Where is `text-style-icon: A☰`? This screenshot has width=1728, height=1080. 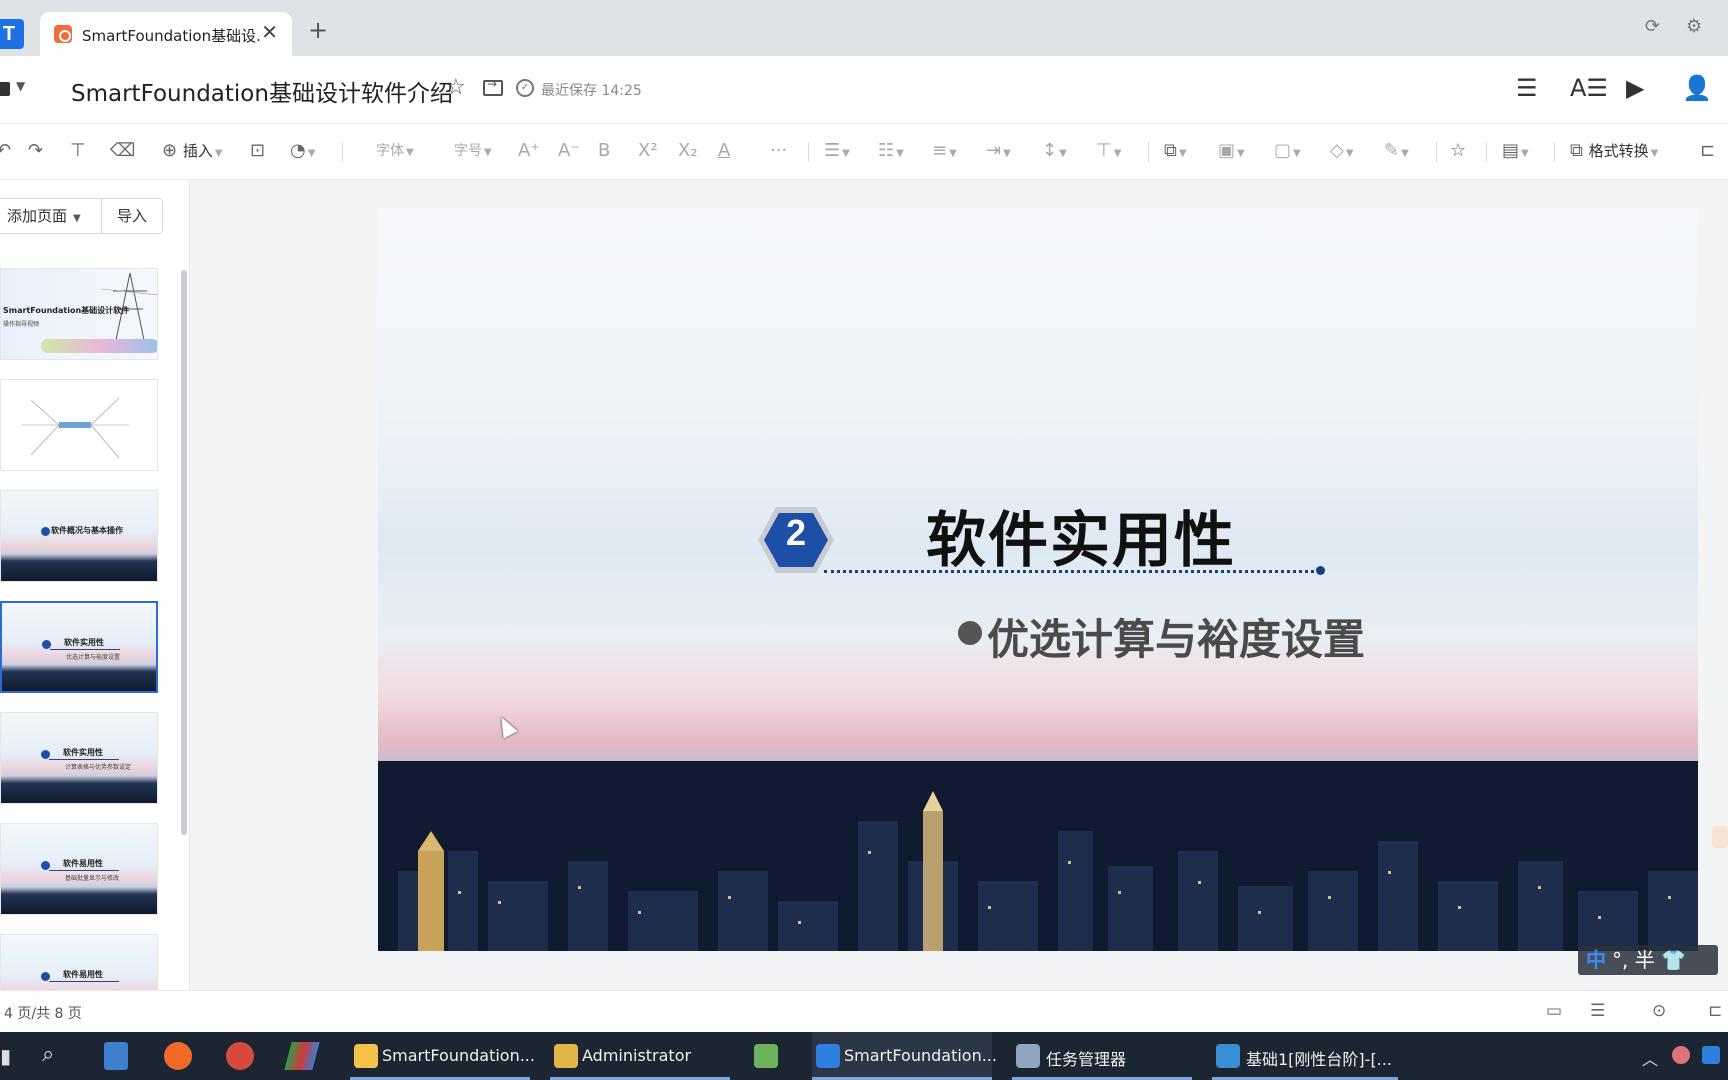 text-style-icon: A☰ is located at coordinates (1589, 88).